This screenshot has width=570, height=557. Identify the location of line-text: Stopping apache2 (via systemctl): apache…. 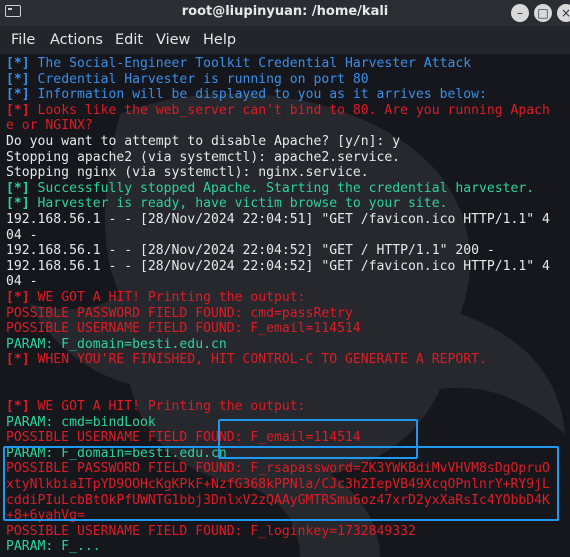
(203, 157).